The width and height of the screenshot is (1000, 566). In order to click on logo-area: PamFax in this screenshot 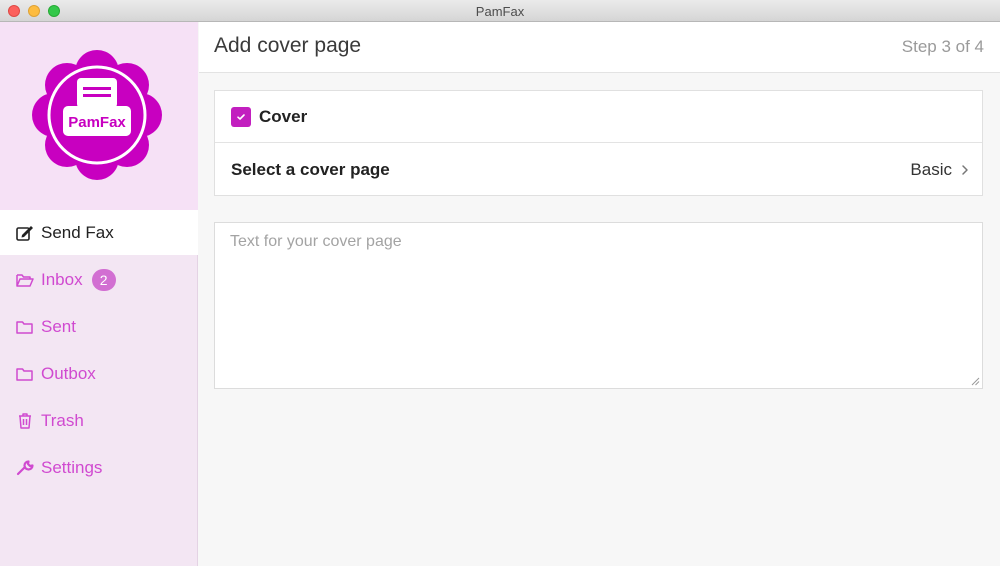, I will do `click(99, 116)`.